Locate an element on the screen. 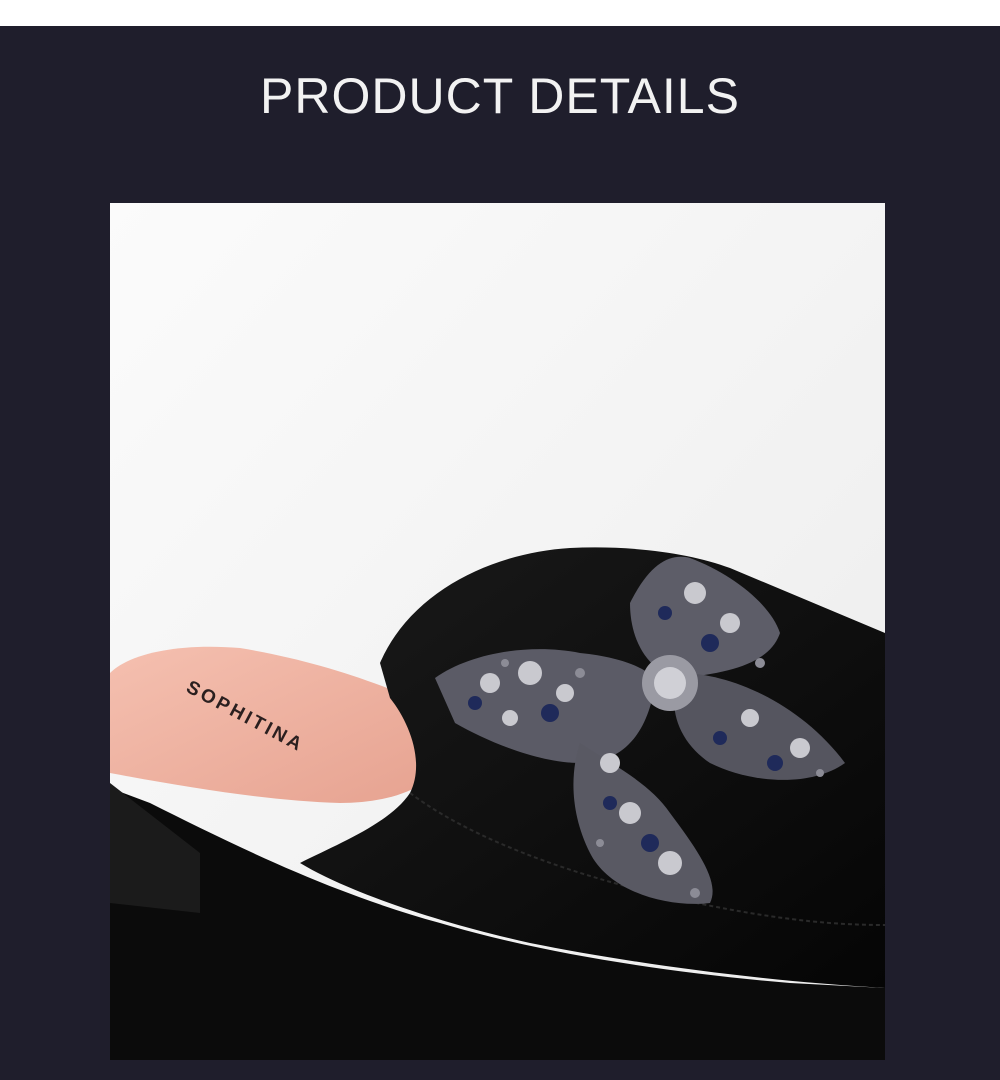 The width and height of the screenshot is (1000, 1080). page-title: PRODUCT DETAILS is located at coordinates (500, 96).